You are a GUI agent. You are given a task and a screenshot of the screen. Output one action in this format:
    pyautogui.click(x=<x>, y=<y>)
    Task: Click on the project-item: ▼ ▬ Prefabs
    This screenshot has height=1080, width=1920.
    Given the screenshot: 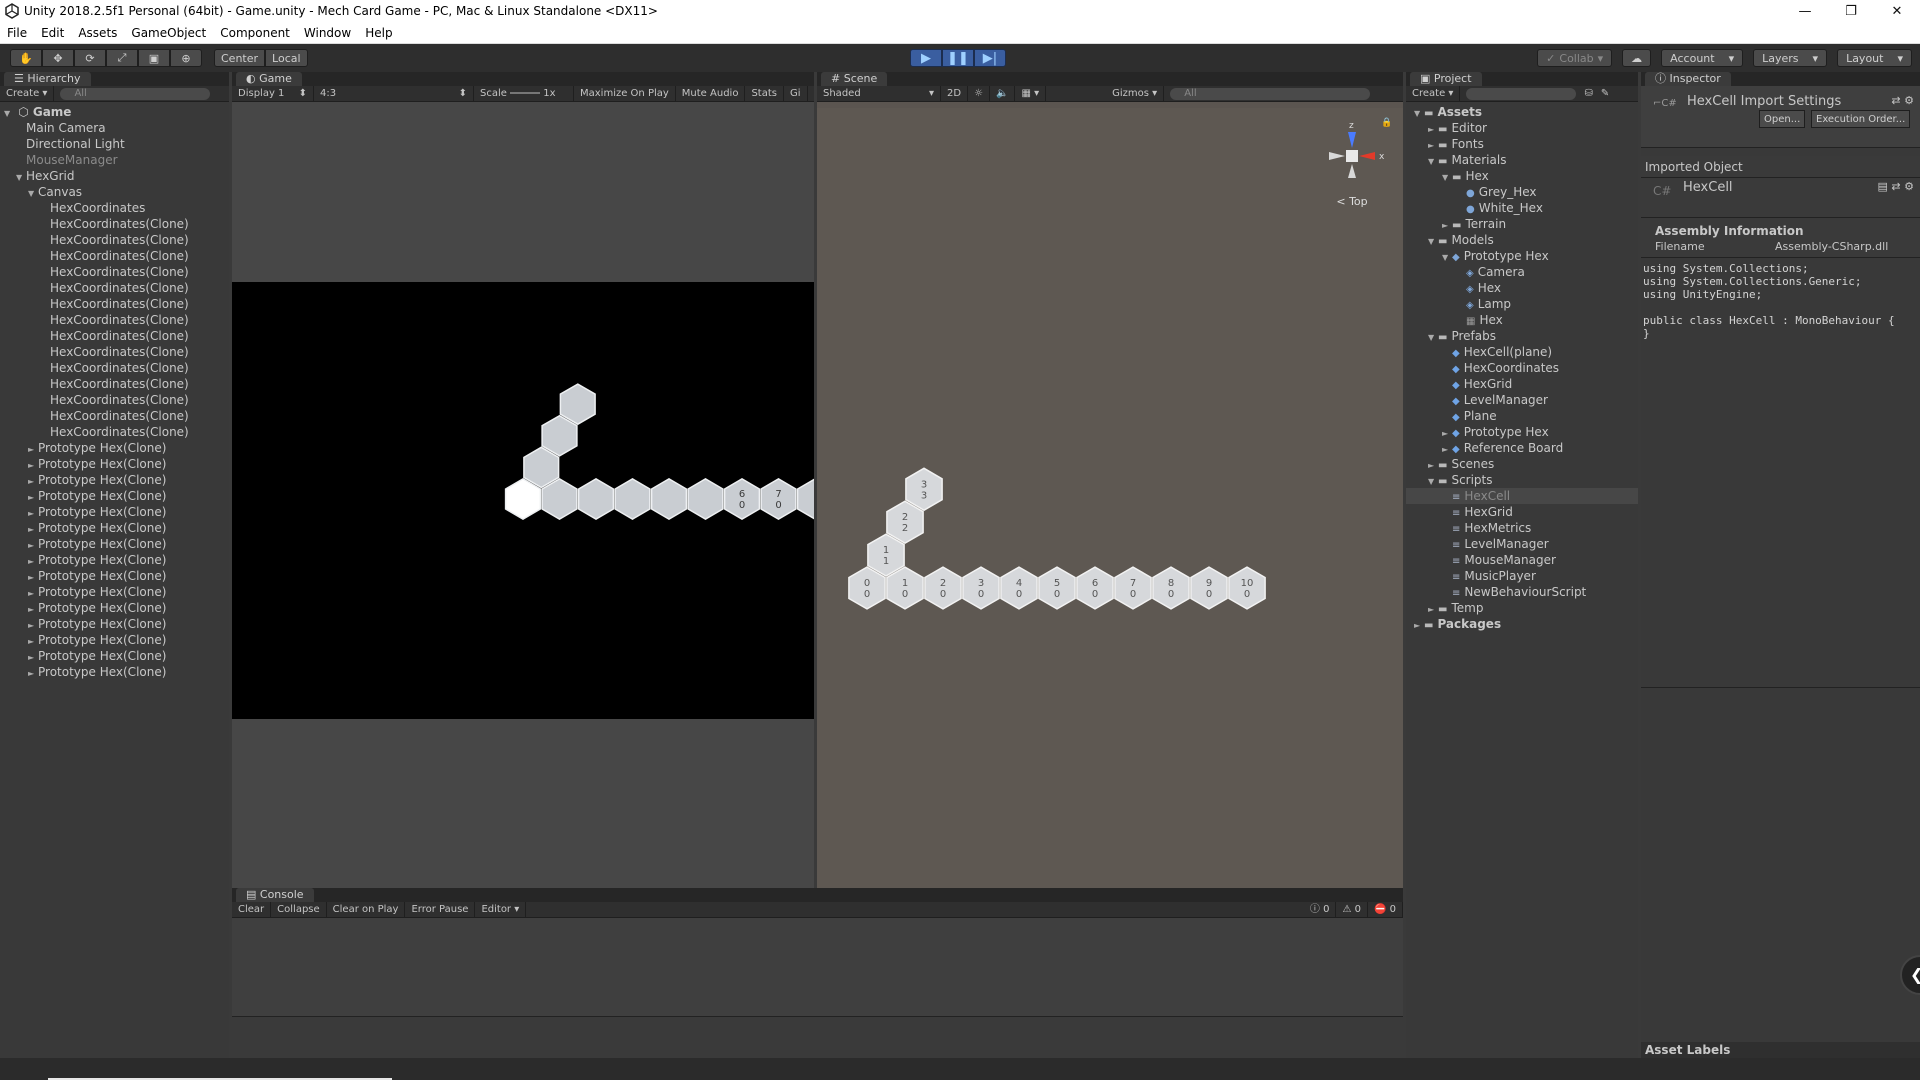 What is the action you would take?
    pyautogui.click(x=1522, y=336)
    